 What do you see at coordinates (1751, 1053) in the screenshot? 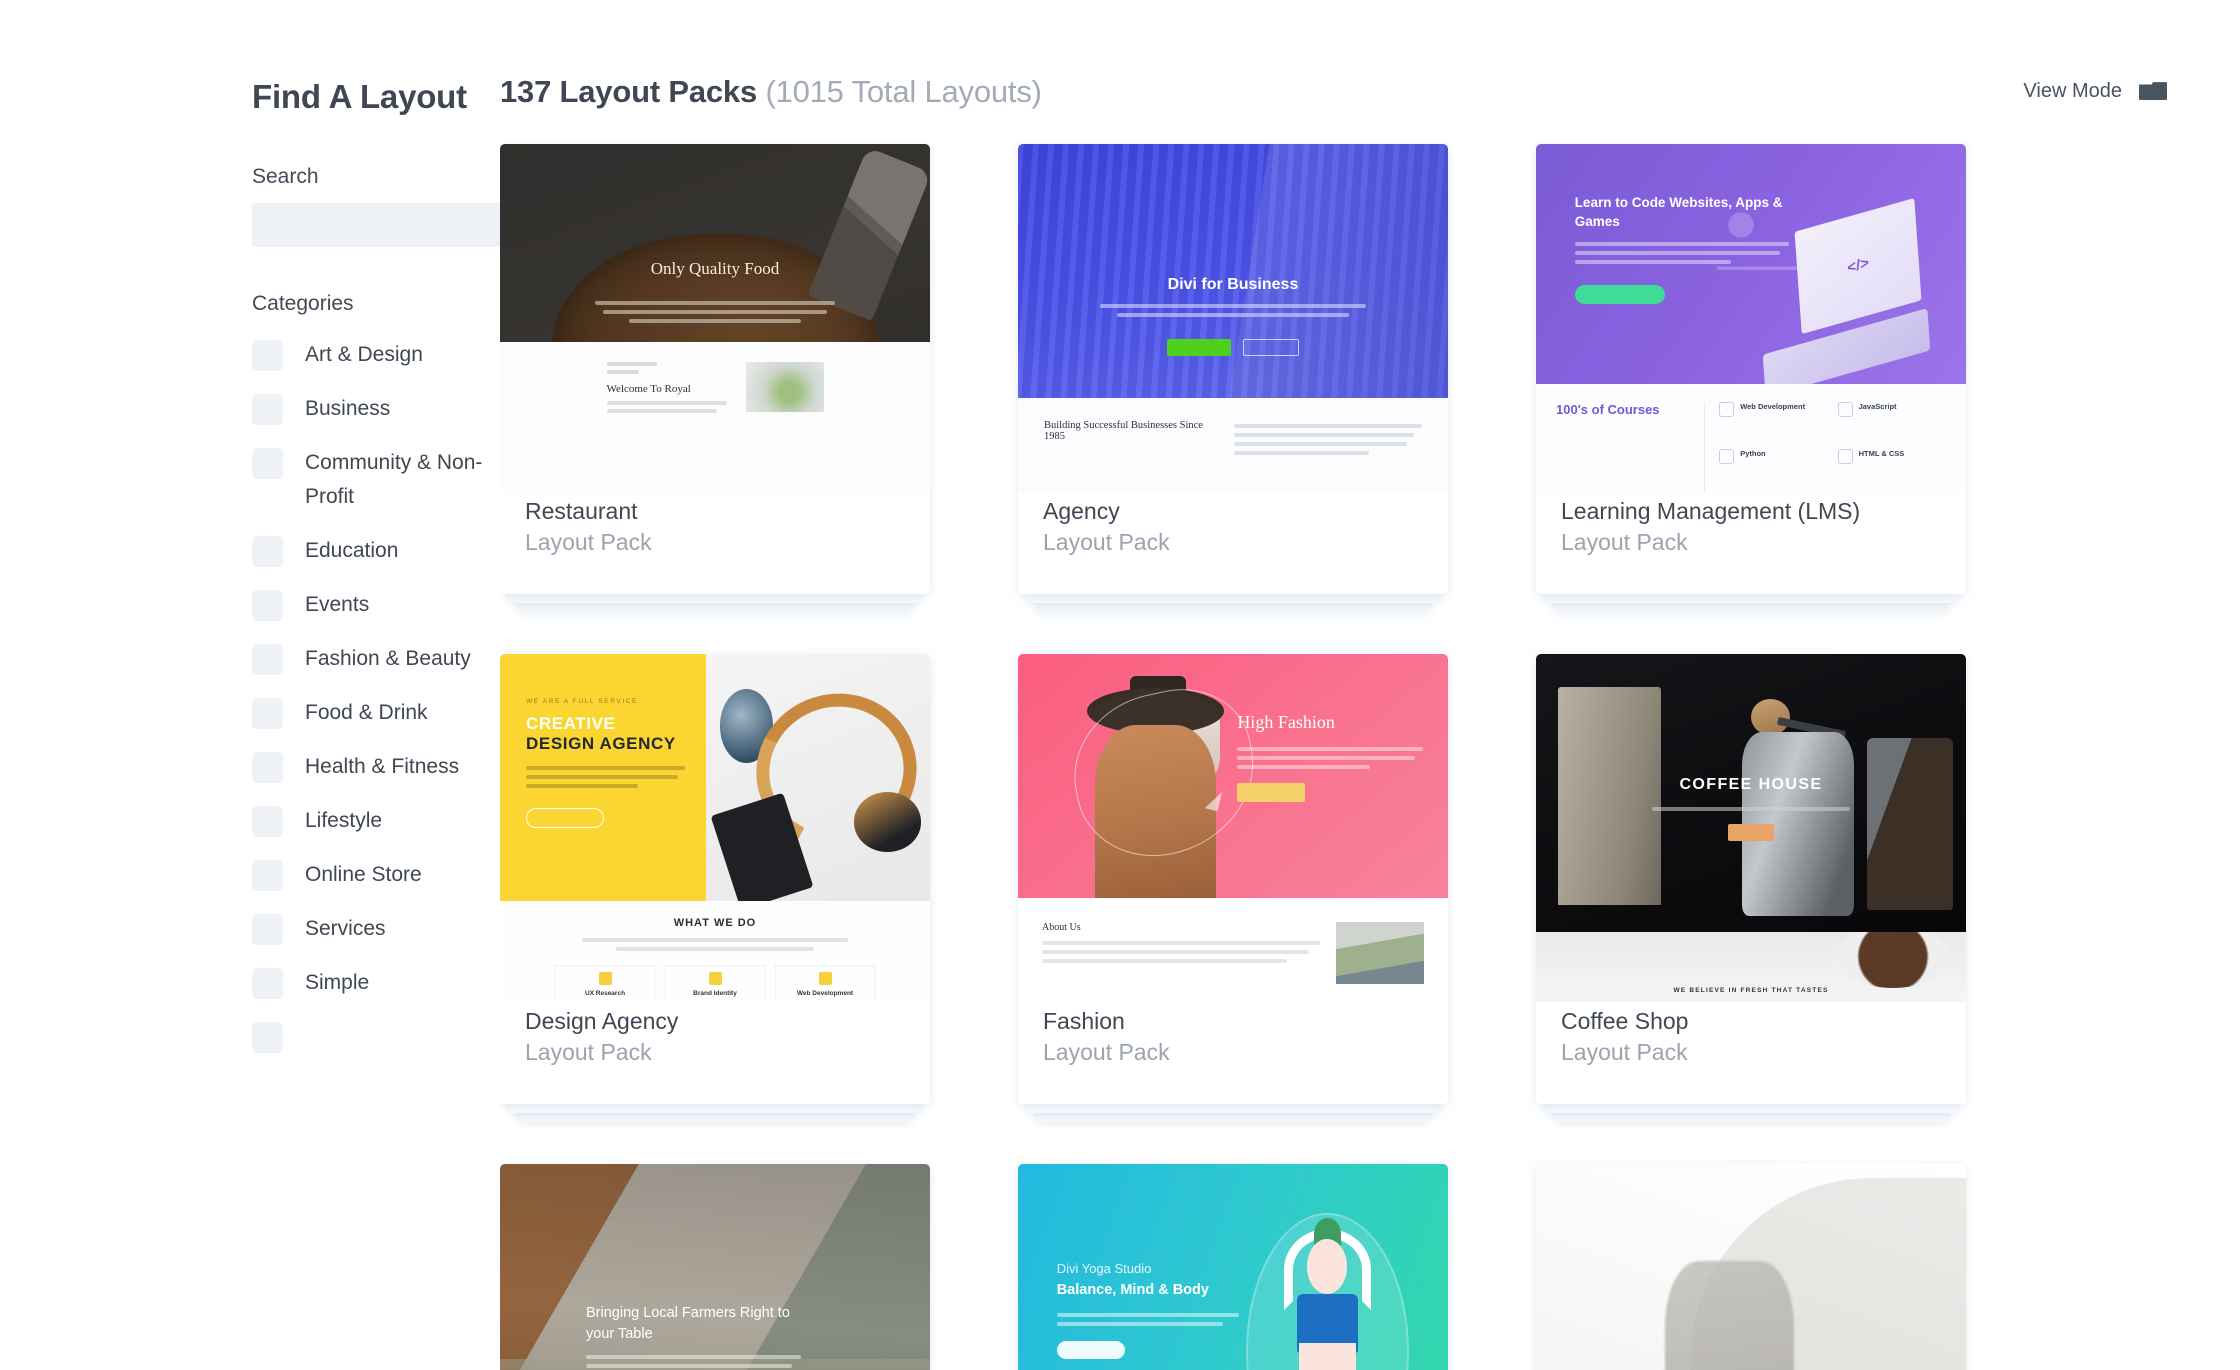
I see `pack-meta: Coffee Shop Layout Pack` at bounding box center [1751, 1053].